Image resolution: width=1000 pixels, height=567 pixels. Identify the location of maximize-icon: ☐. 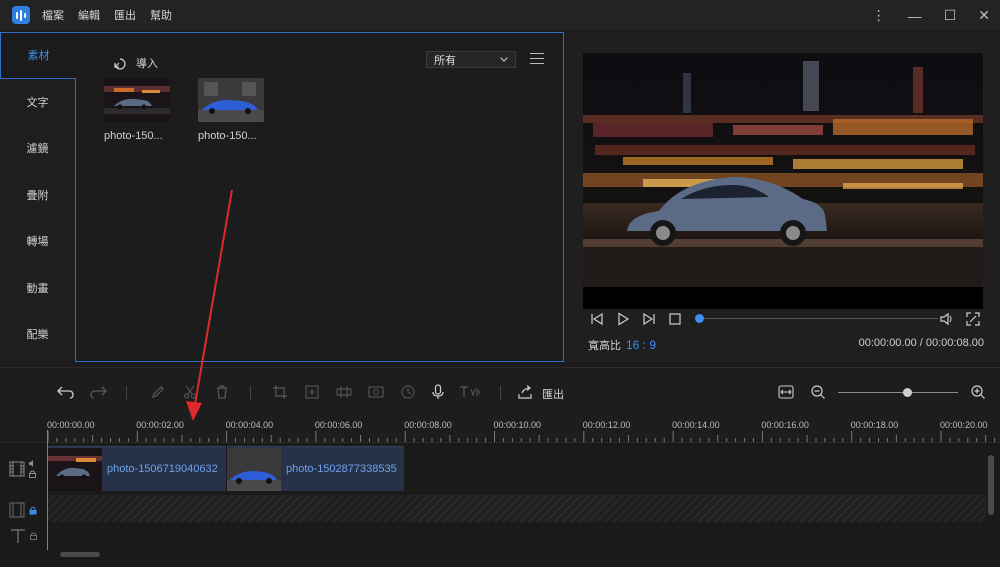
(950, 15).